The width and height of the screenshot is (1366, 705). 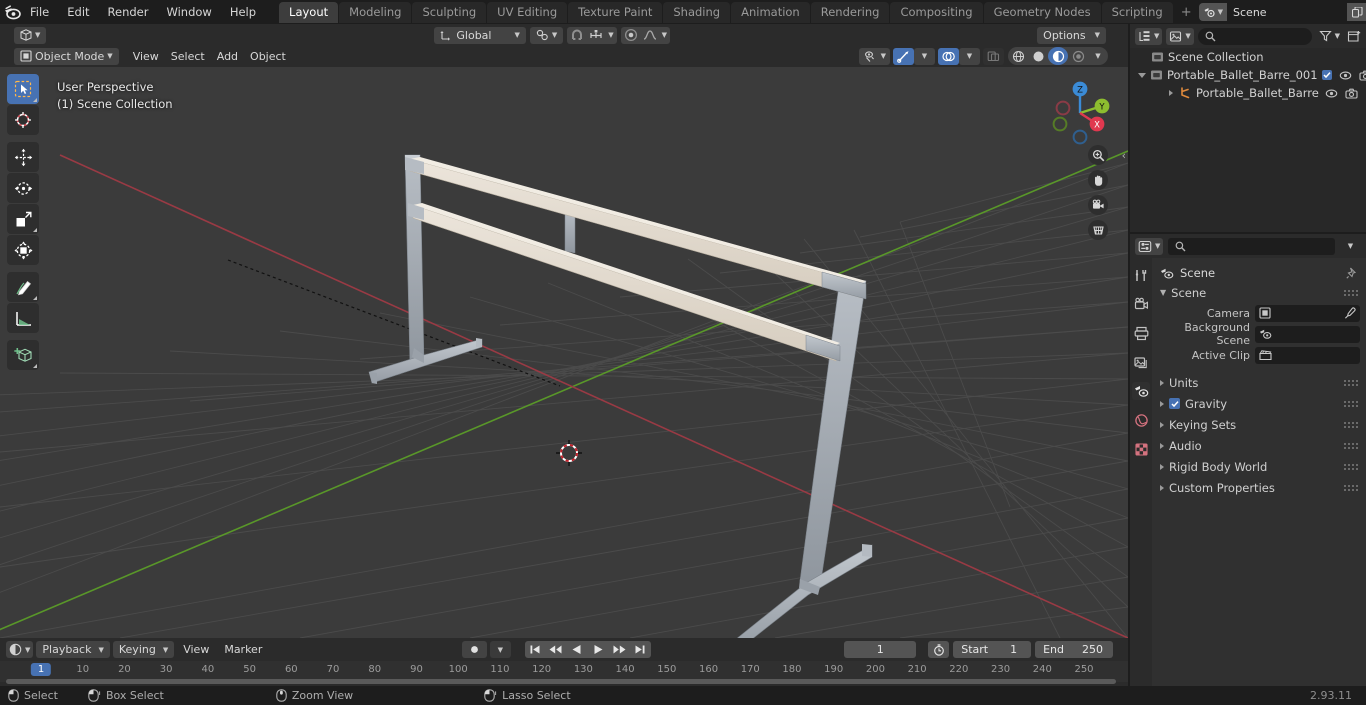 I want to click on jump-to-start-button, so click(x=535, y=649).